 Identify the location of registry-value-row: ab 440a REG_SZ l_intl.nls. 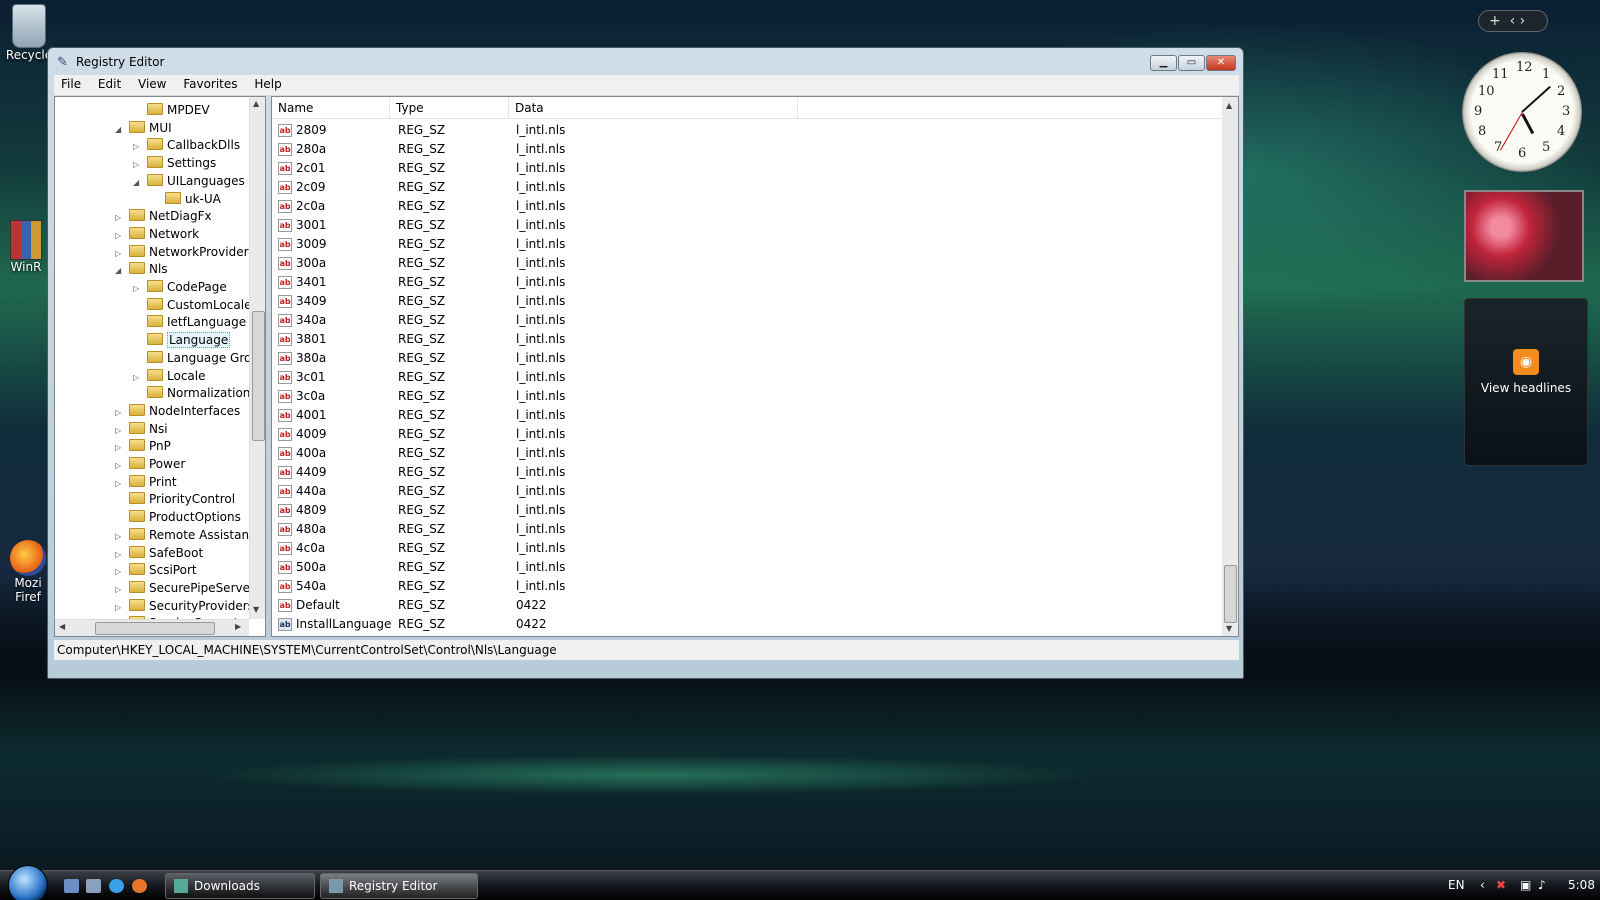
(747, 491).